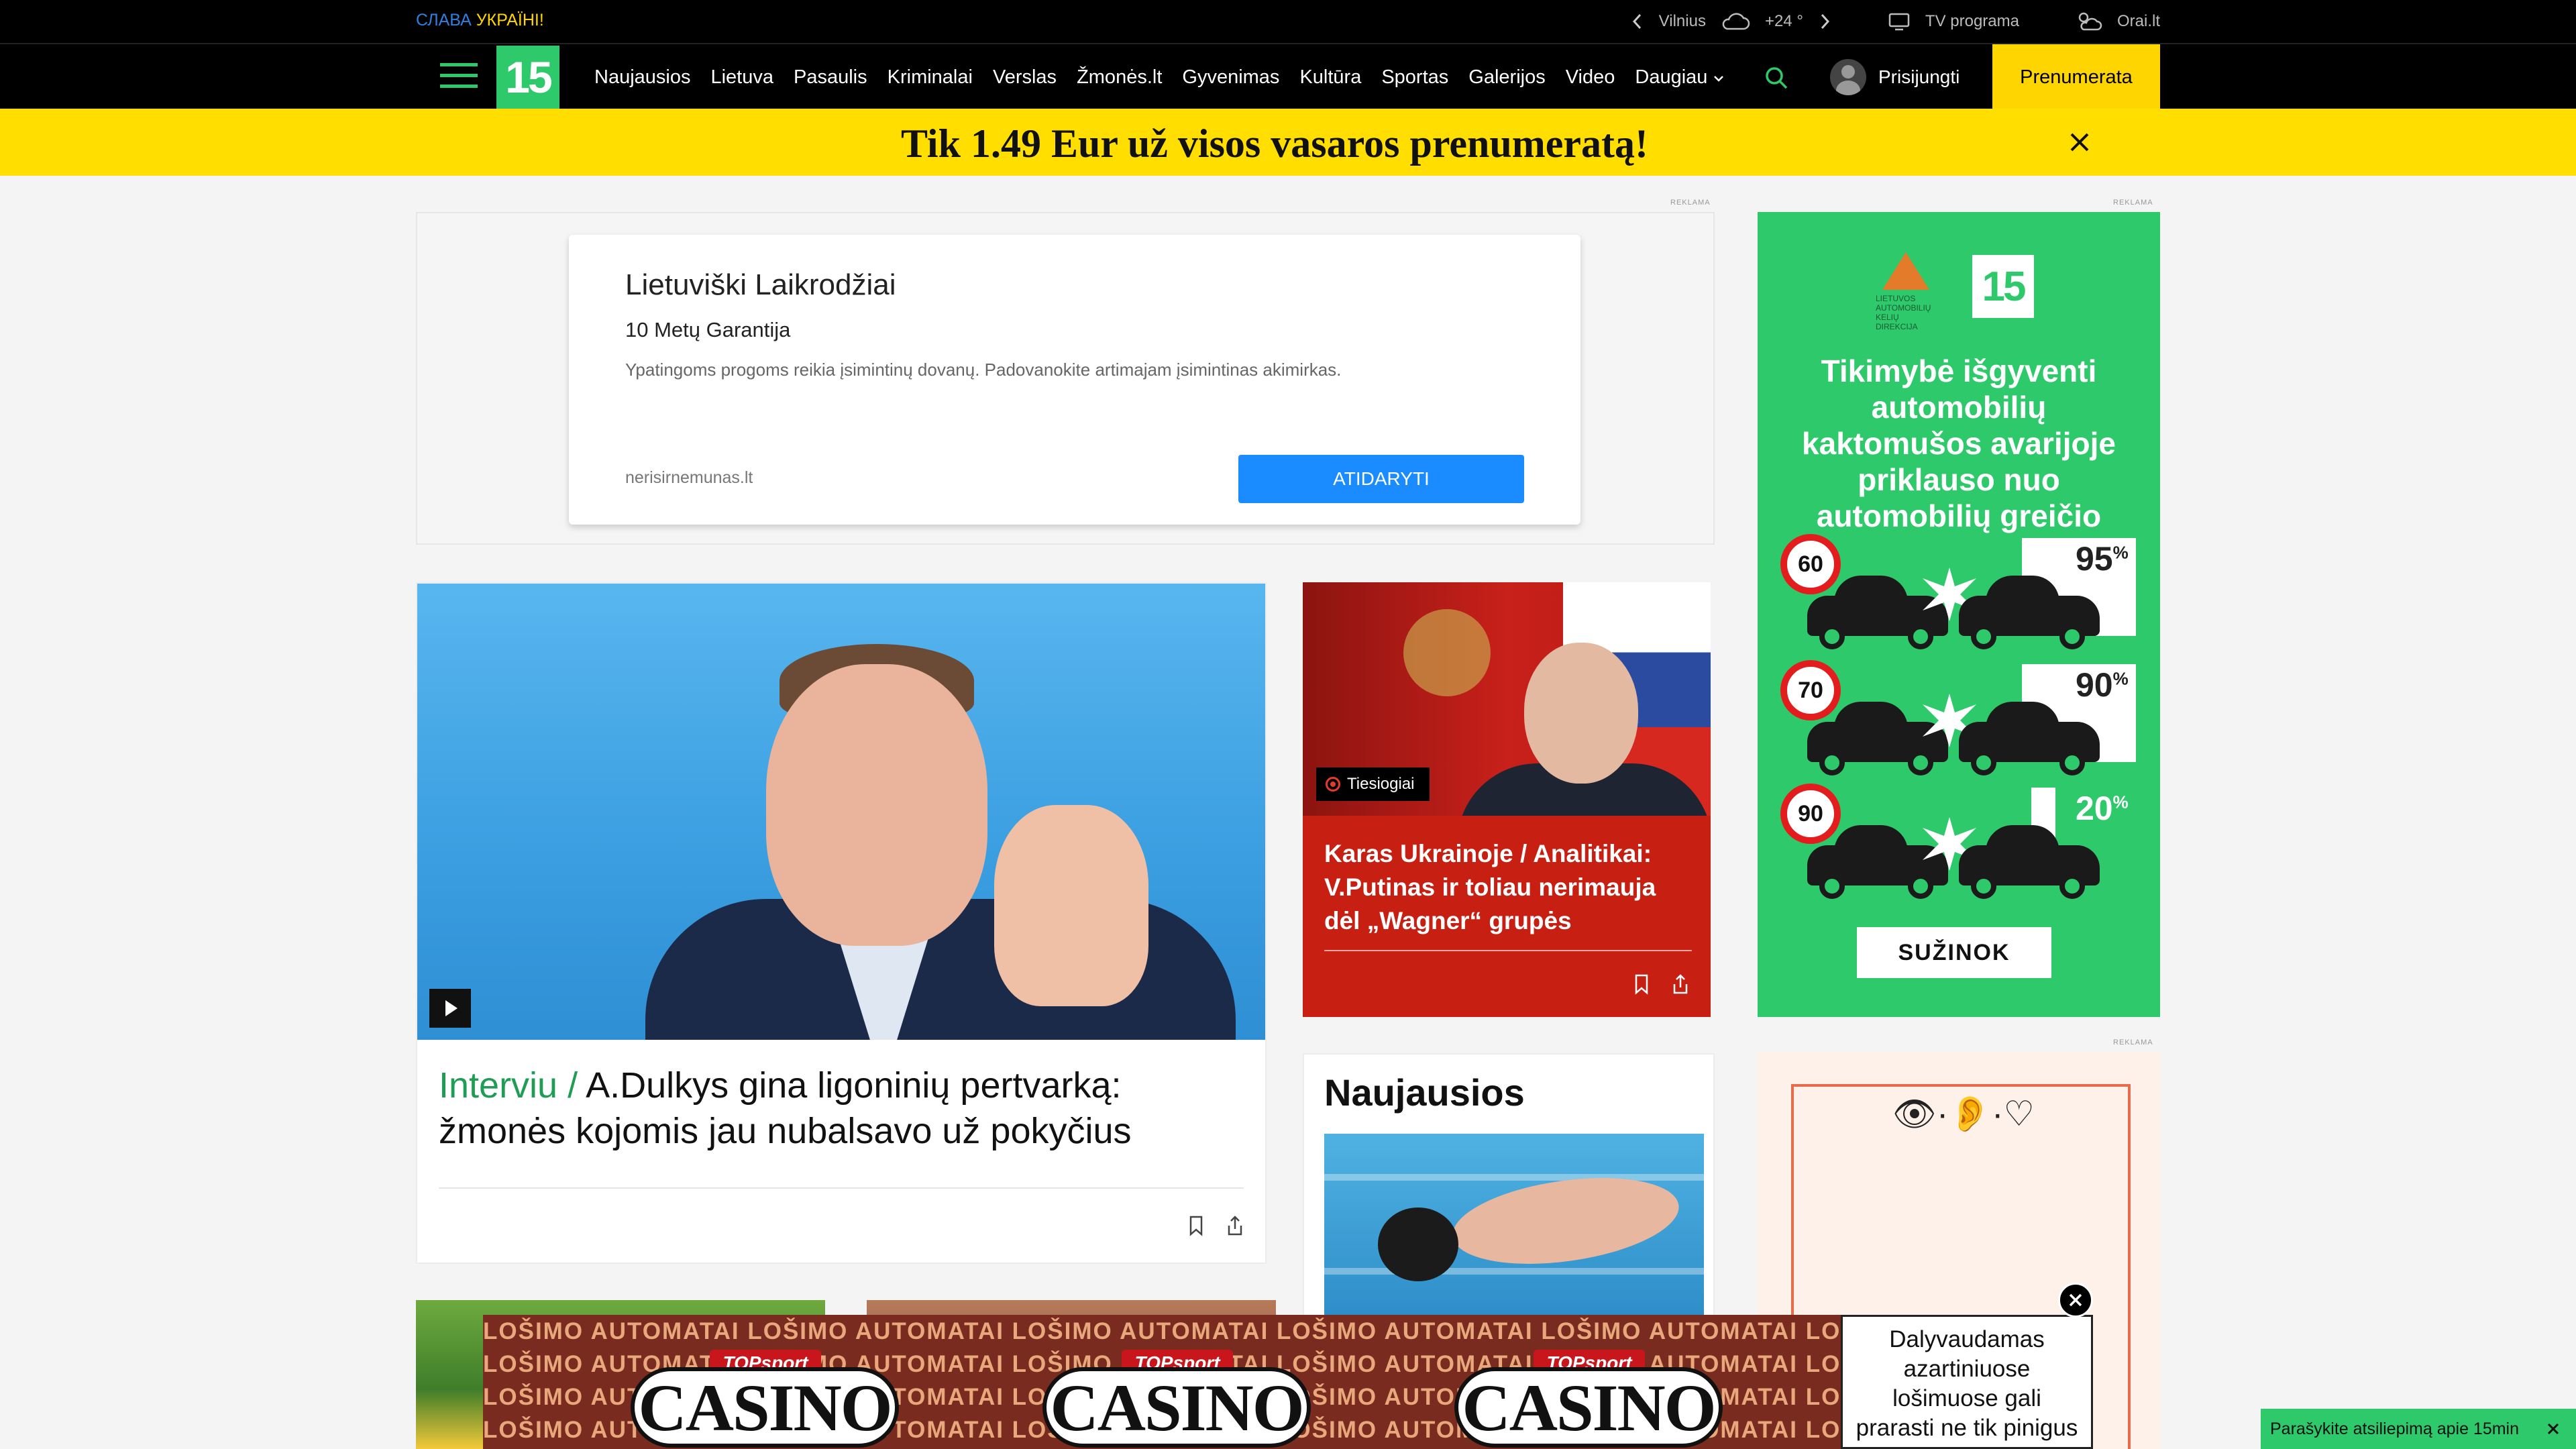 The height and width of the screenshot is (1449, 2576). What do you see at coordinates (1963, 1114) in the screenshot?
I see `eye-ear-heart-icons: 👁·👂·♡` at bounding box center [1963, 1114].